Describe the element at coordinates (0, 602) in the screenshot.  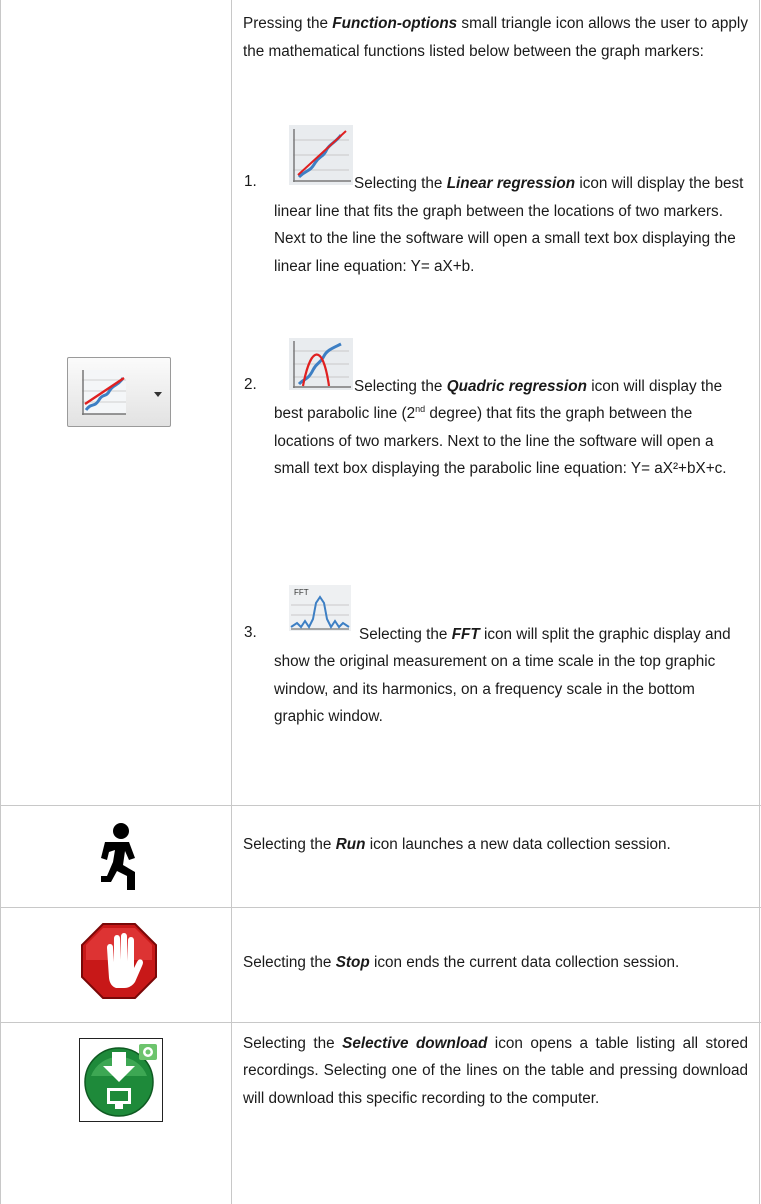
I see `table-border-left` at that location.